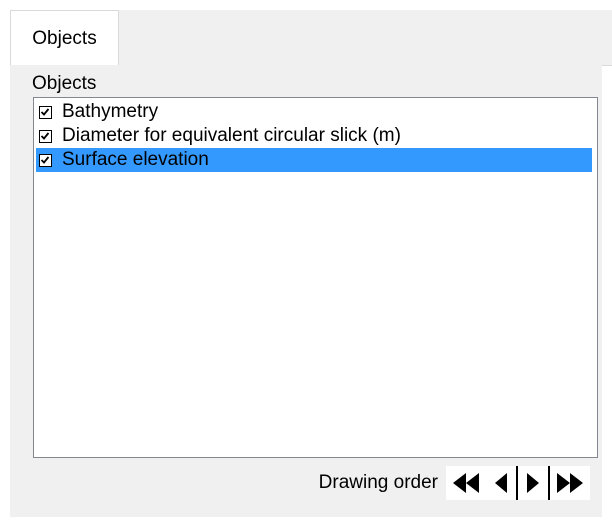  I want to click on checkbox-bathymetry, so click(45, 112).